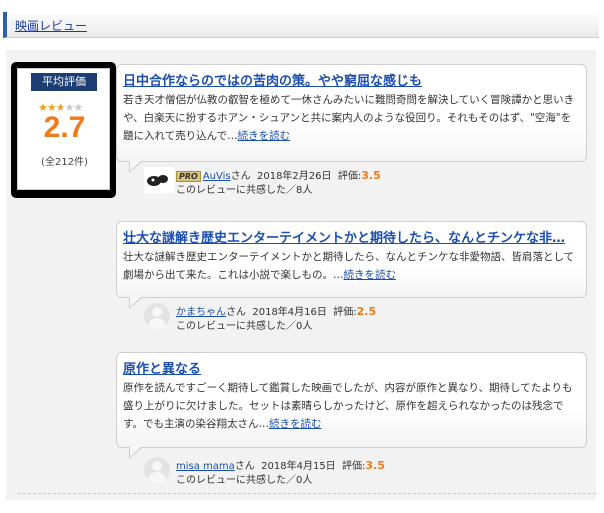  What do you see at coordinates (64, 162) in the screenshot?
I see `review-count: (全212件)` at bounding box center [64, 162].